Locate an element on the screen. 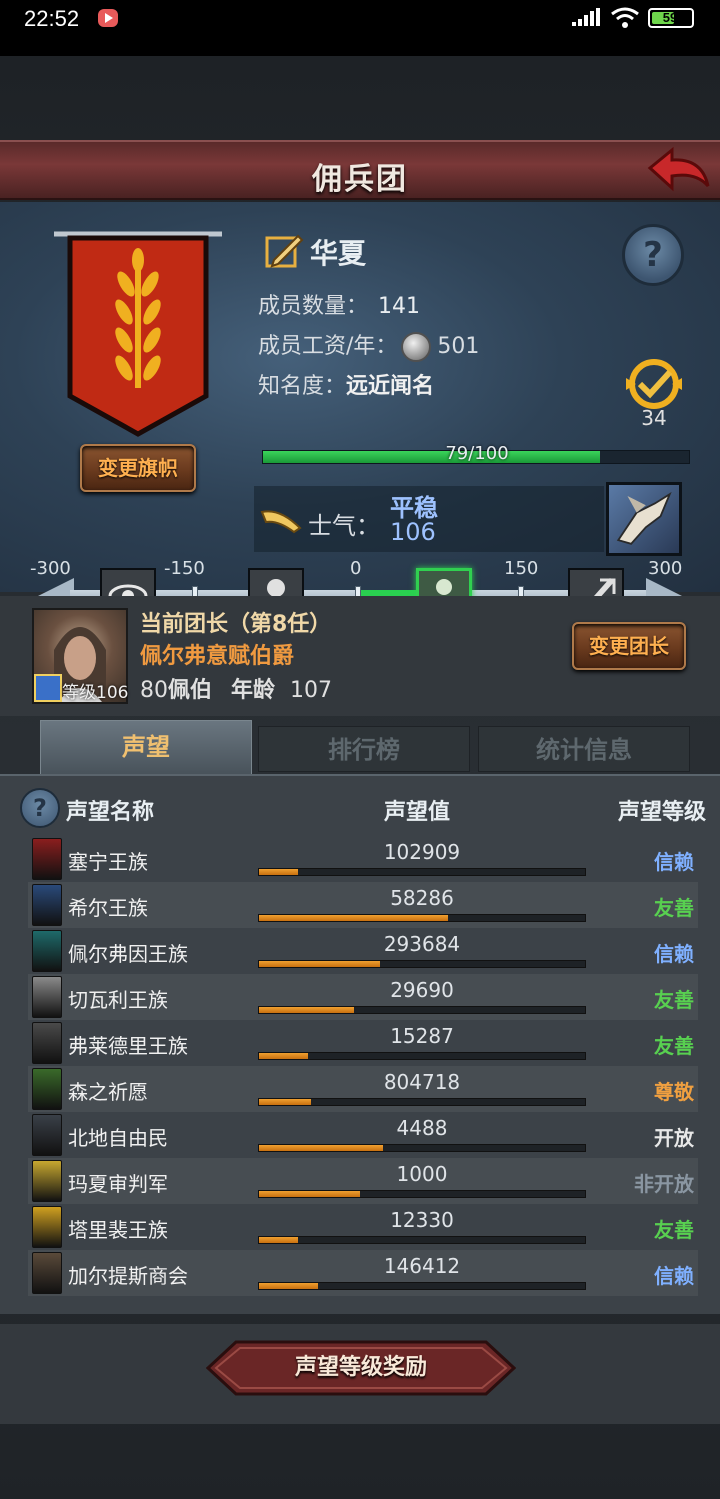 The height and width of the screenshot is (1499, 720). faction-name: 塔里裴王族 is located at coordinates (118, 1230).